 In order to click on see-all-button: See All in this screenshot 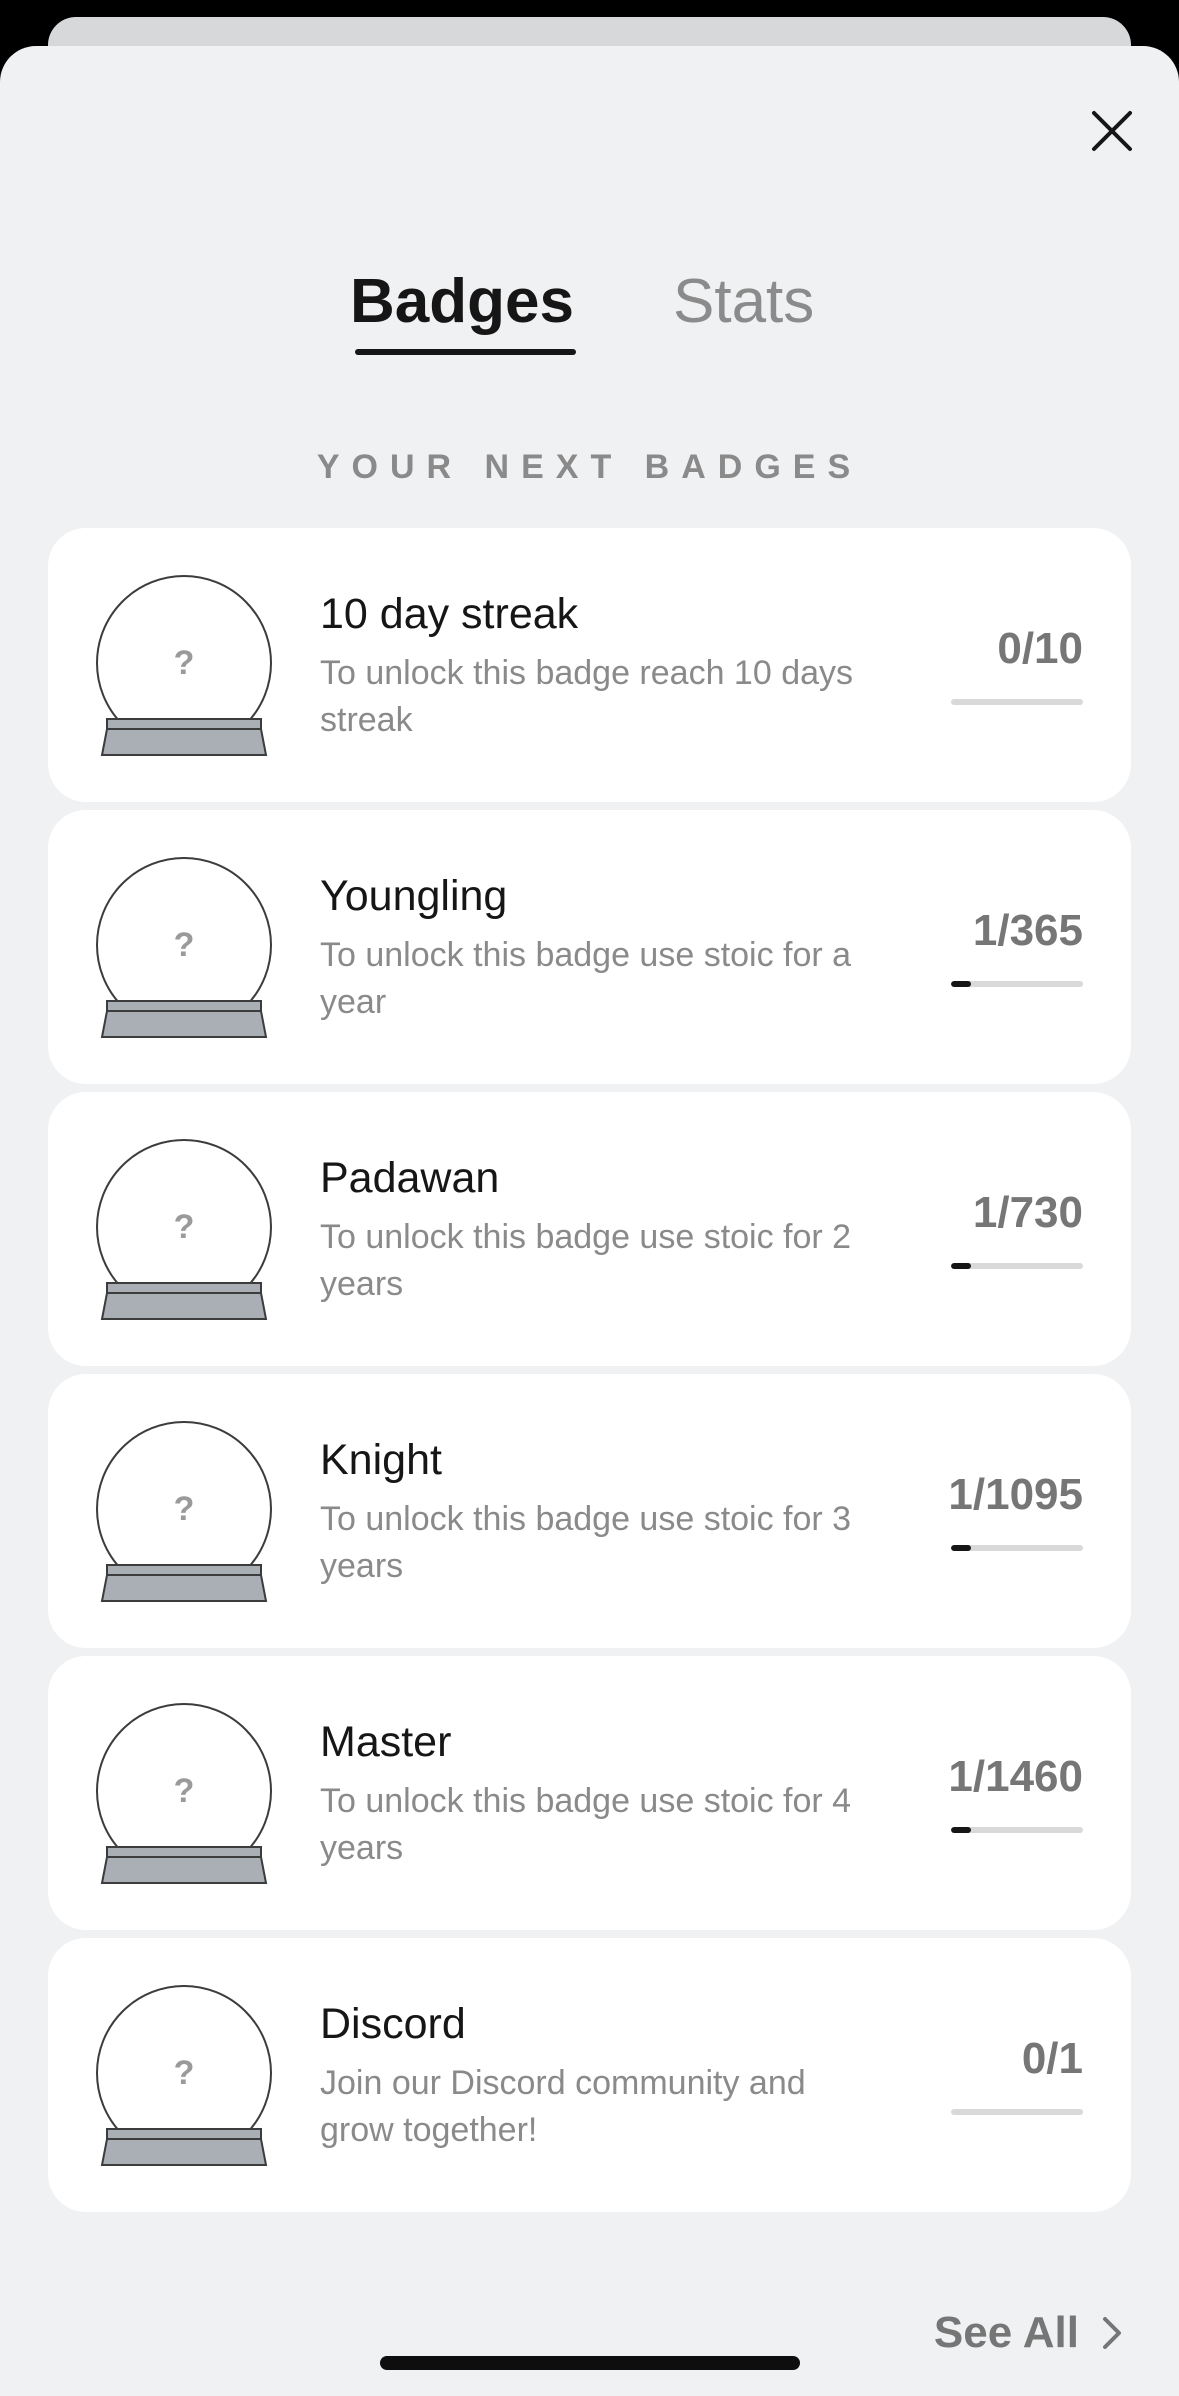, I will do `click(1033, 2333)`.